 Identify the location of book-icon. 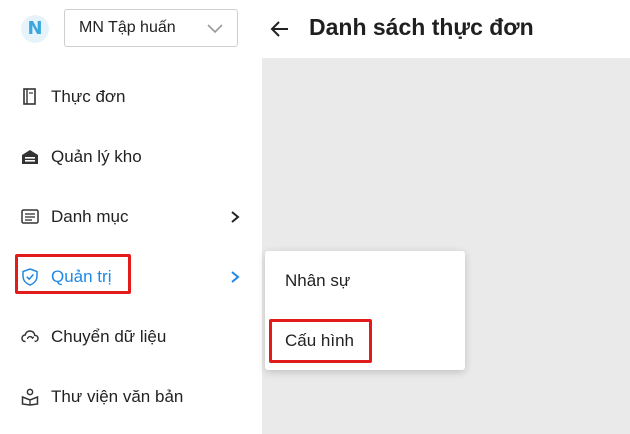
(30, 97).